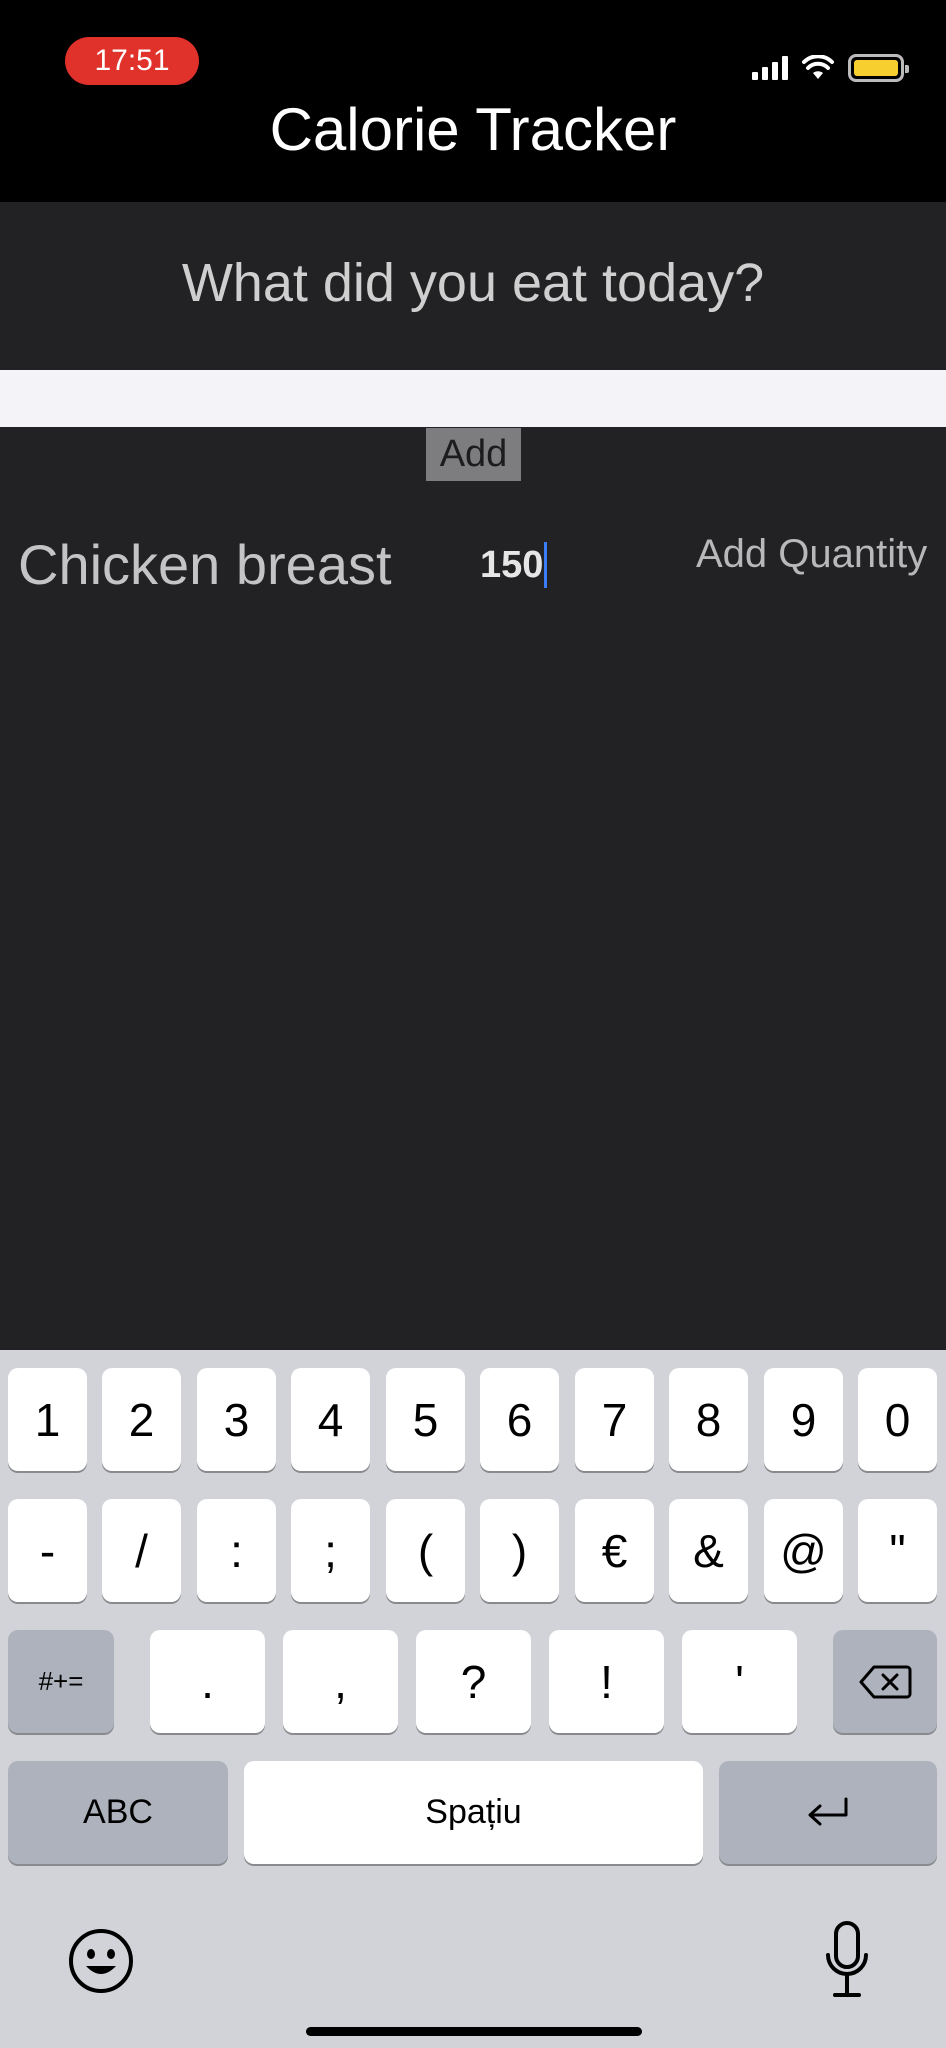 Image resolution: width=946 pixels, height=2048 pixels. I want to click on text-cursor, so click(546, 565).